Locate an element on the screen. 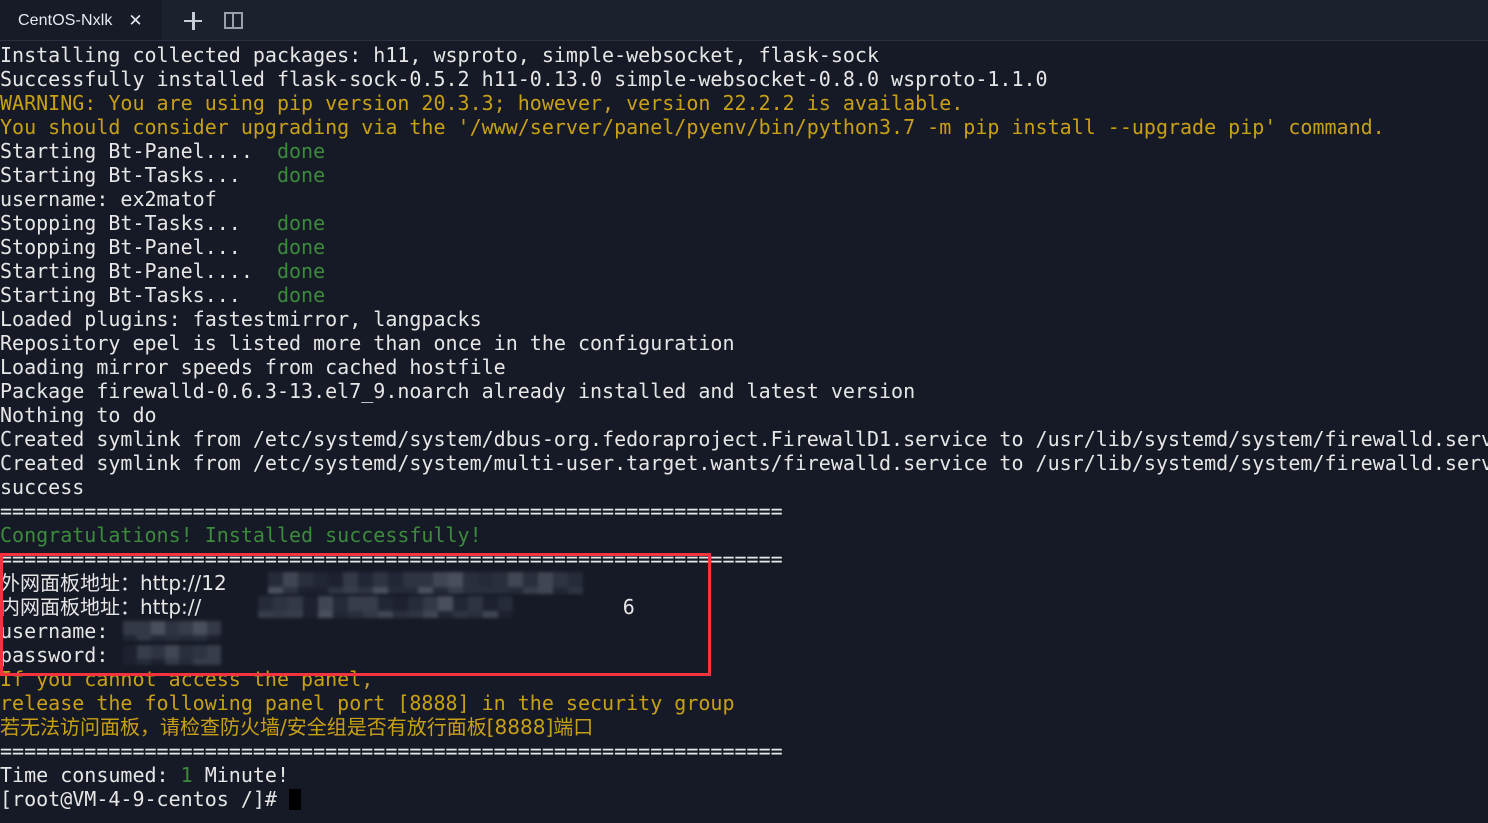 Image resolution: width=1488 pixels, height=823 pixels. tab-bar: CentOS-Nxlk ✕ is located at coordinates (744, 20).